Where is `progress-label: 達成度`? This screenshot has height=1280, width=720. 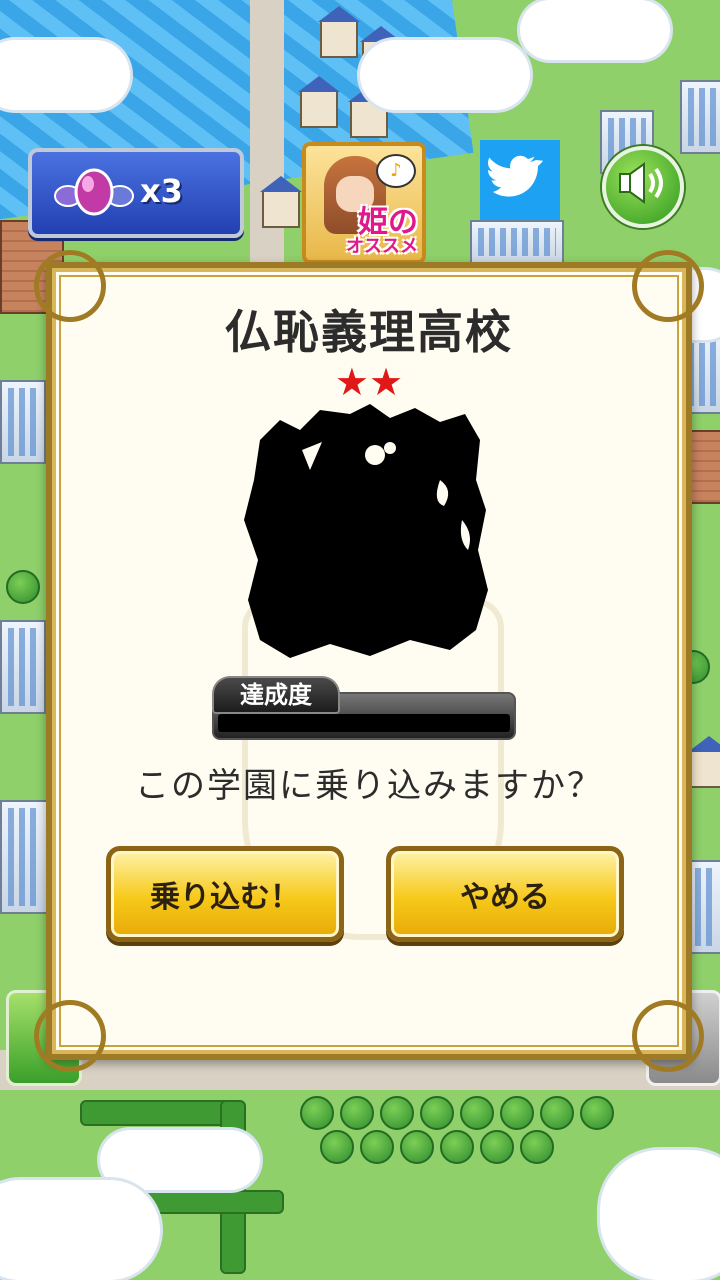
progress-label: 達成度 is located at coordinates (276, 695).